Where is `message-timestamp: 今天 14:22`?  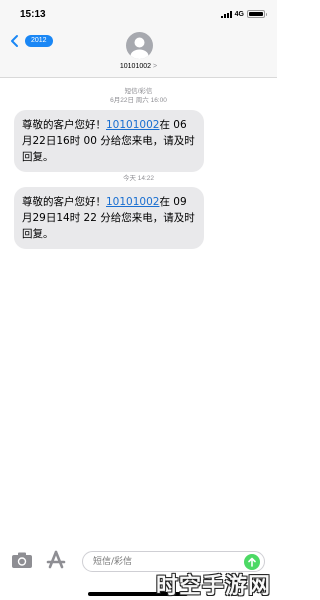
message-timestamp: 今天 14:22 is located at coordinates (138, 178).